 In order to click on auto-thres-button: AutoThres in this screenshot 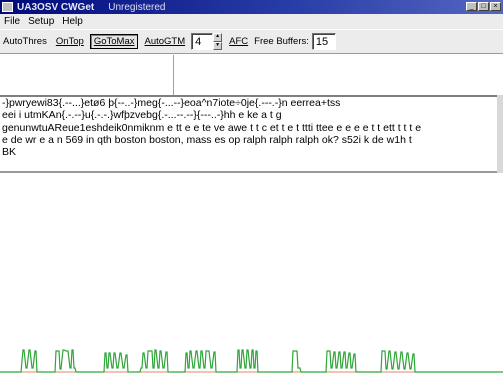, I will do `click(25, 41)`.